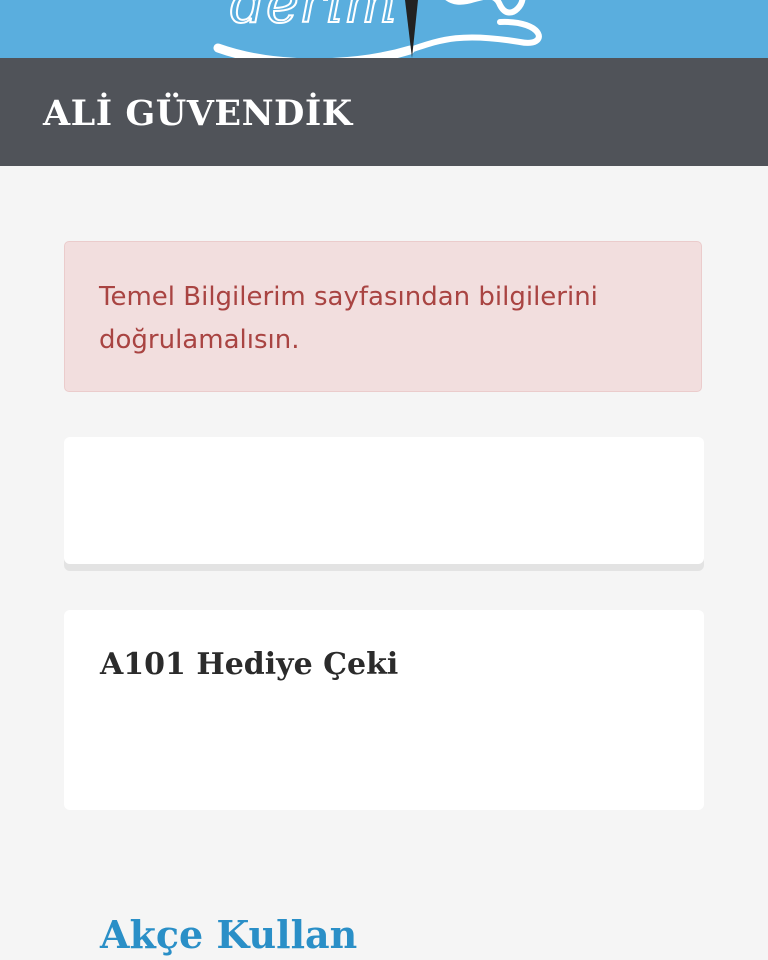 Image resolution: width=768 pixels, height=960 pixels. Describe the element at coordinates (249, 664) in the screenshot. I see `gift-card-title: A101 Hediye Çeki` at that location.